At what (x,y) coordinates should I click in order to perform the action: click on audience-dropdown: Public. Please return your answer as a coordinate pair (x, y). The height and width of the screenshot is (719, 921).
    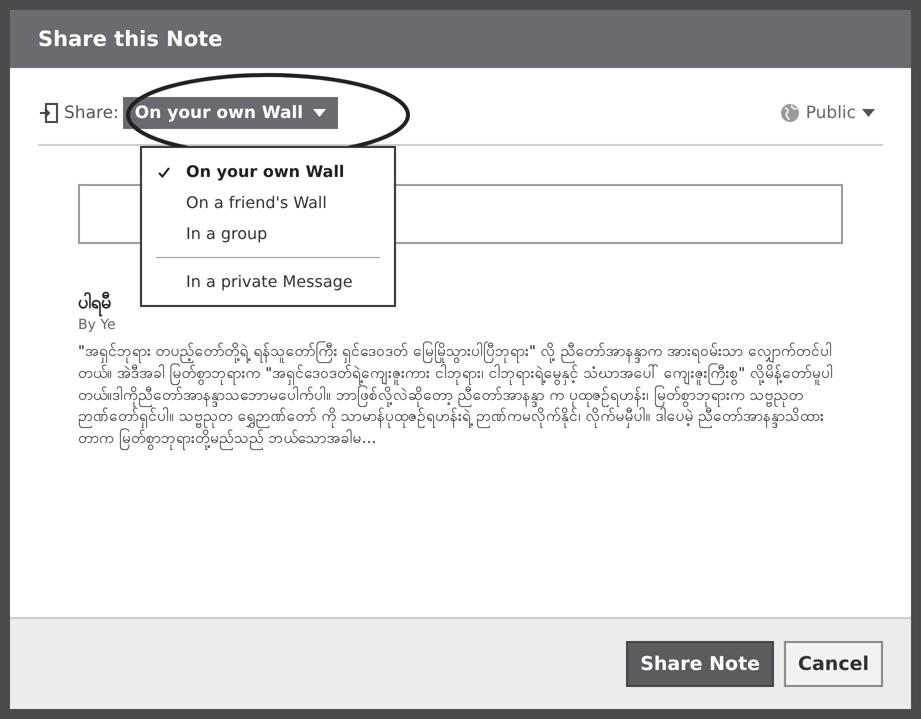
    Looking at the image, I should click on (831, 113).